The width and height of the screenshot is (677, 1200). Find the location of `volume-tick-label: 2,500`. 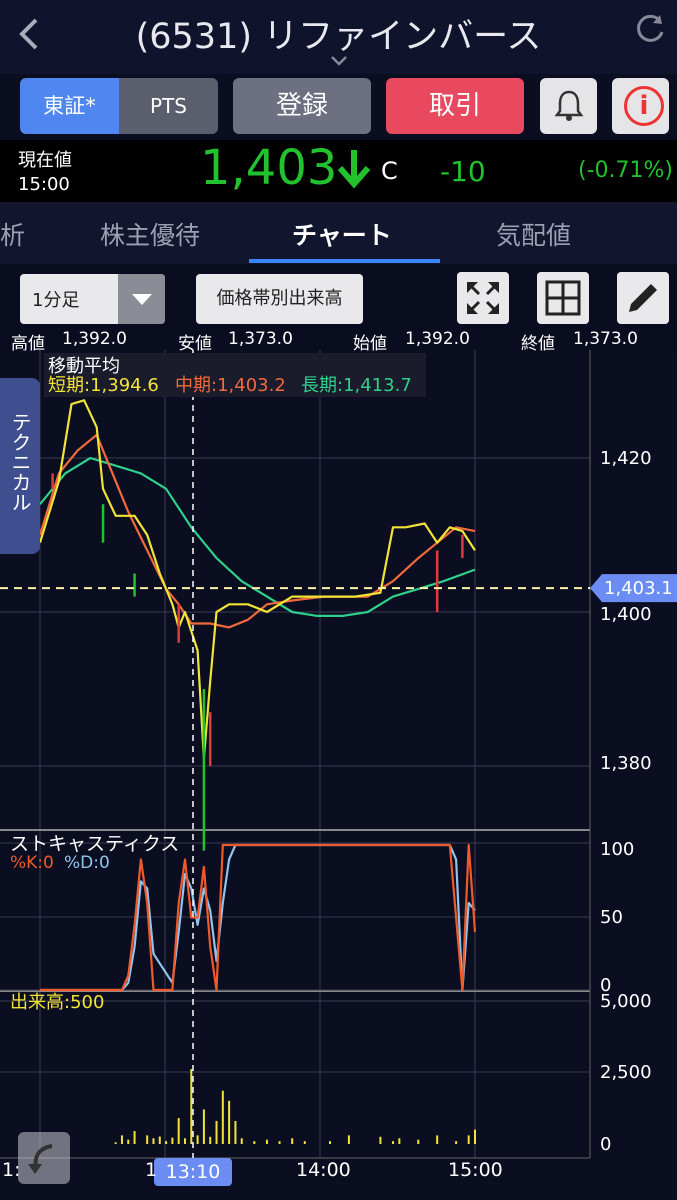

volume-tick-label: 2,500 is located at coordinates (626, 1072).